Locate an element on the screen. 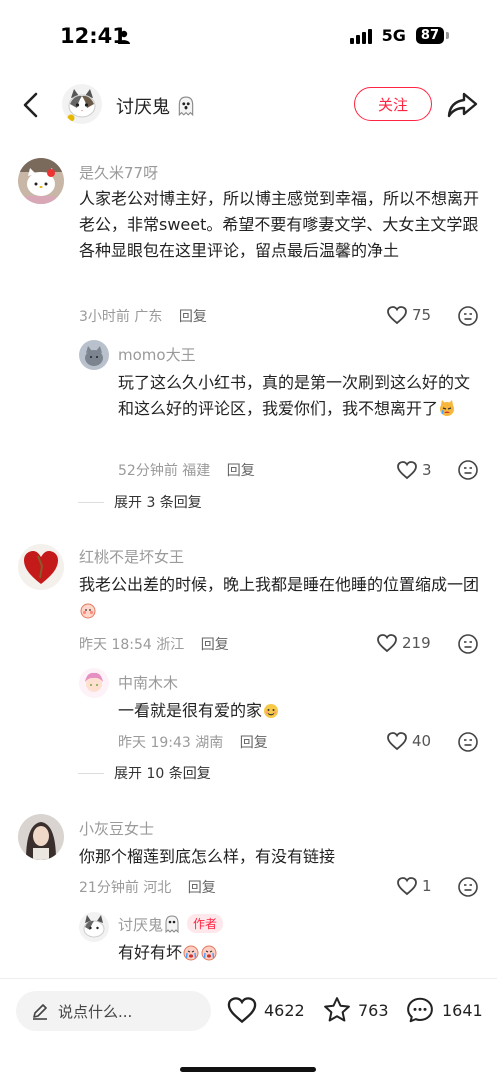  like-button: 3 is located at coordinates (414, 470).